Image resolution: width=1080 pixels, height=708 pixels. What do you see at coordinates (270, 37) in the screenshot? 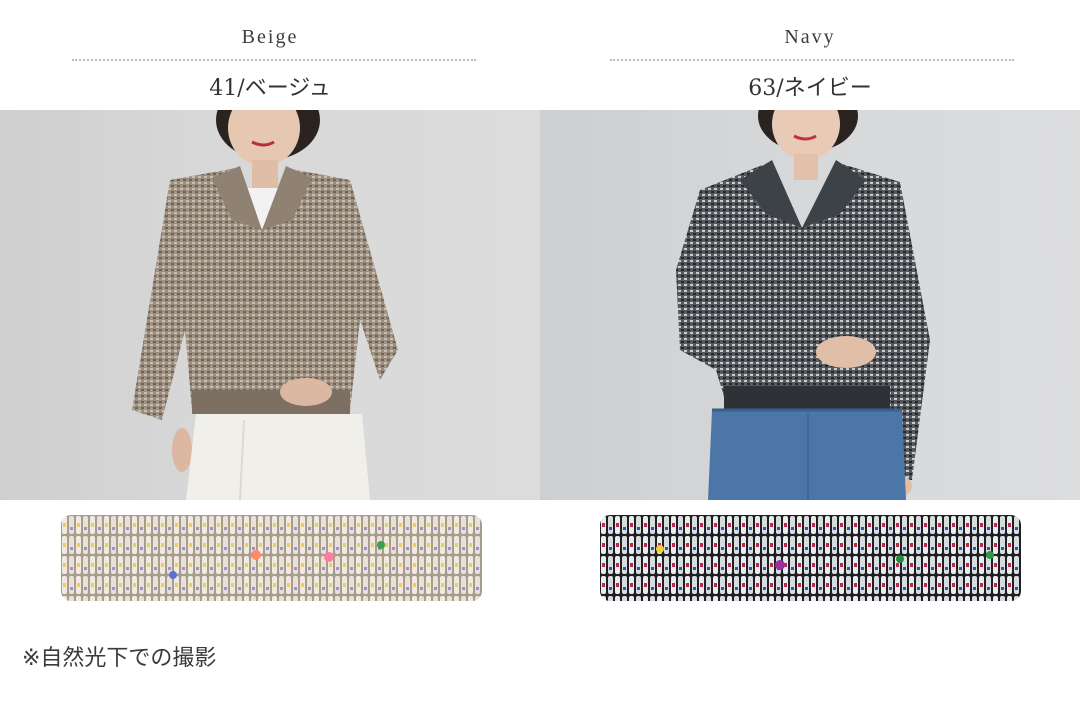
I see `color-name-en: Beige` at bounding box center [270, 37].